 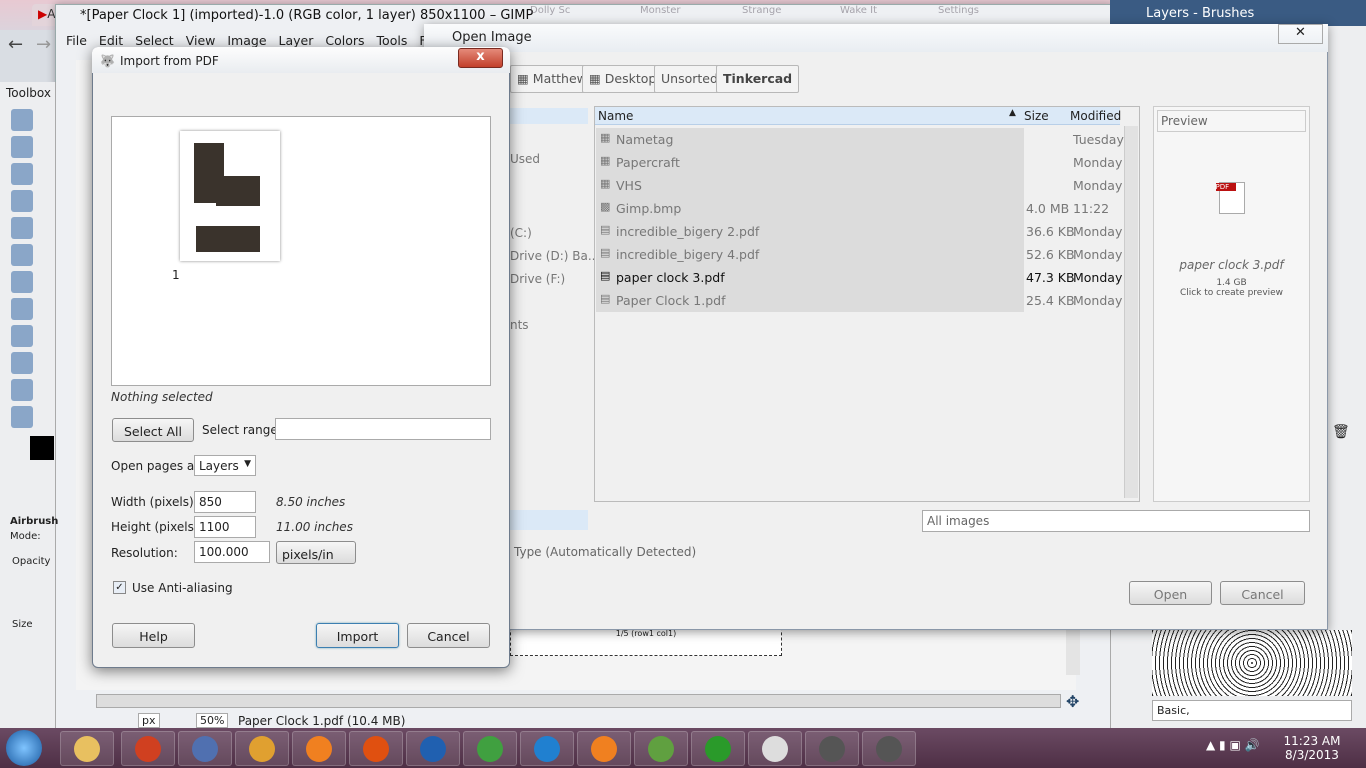 What do you see at coordinates (87, 748) in the screenshot?
I see `taskbar-explorer` at bounding box center [87, 748].